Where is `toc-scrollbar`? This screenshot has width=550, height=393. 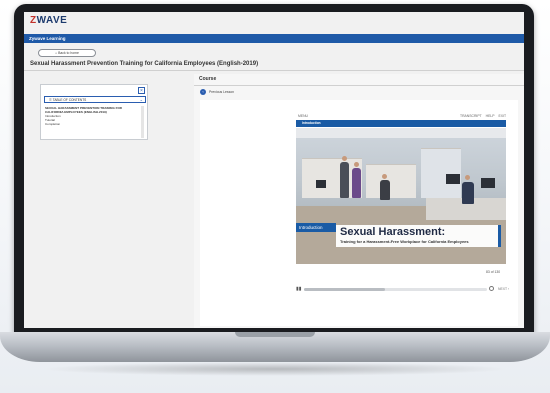 toc-scrollbar is located at coordinates (142, 122).